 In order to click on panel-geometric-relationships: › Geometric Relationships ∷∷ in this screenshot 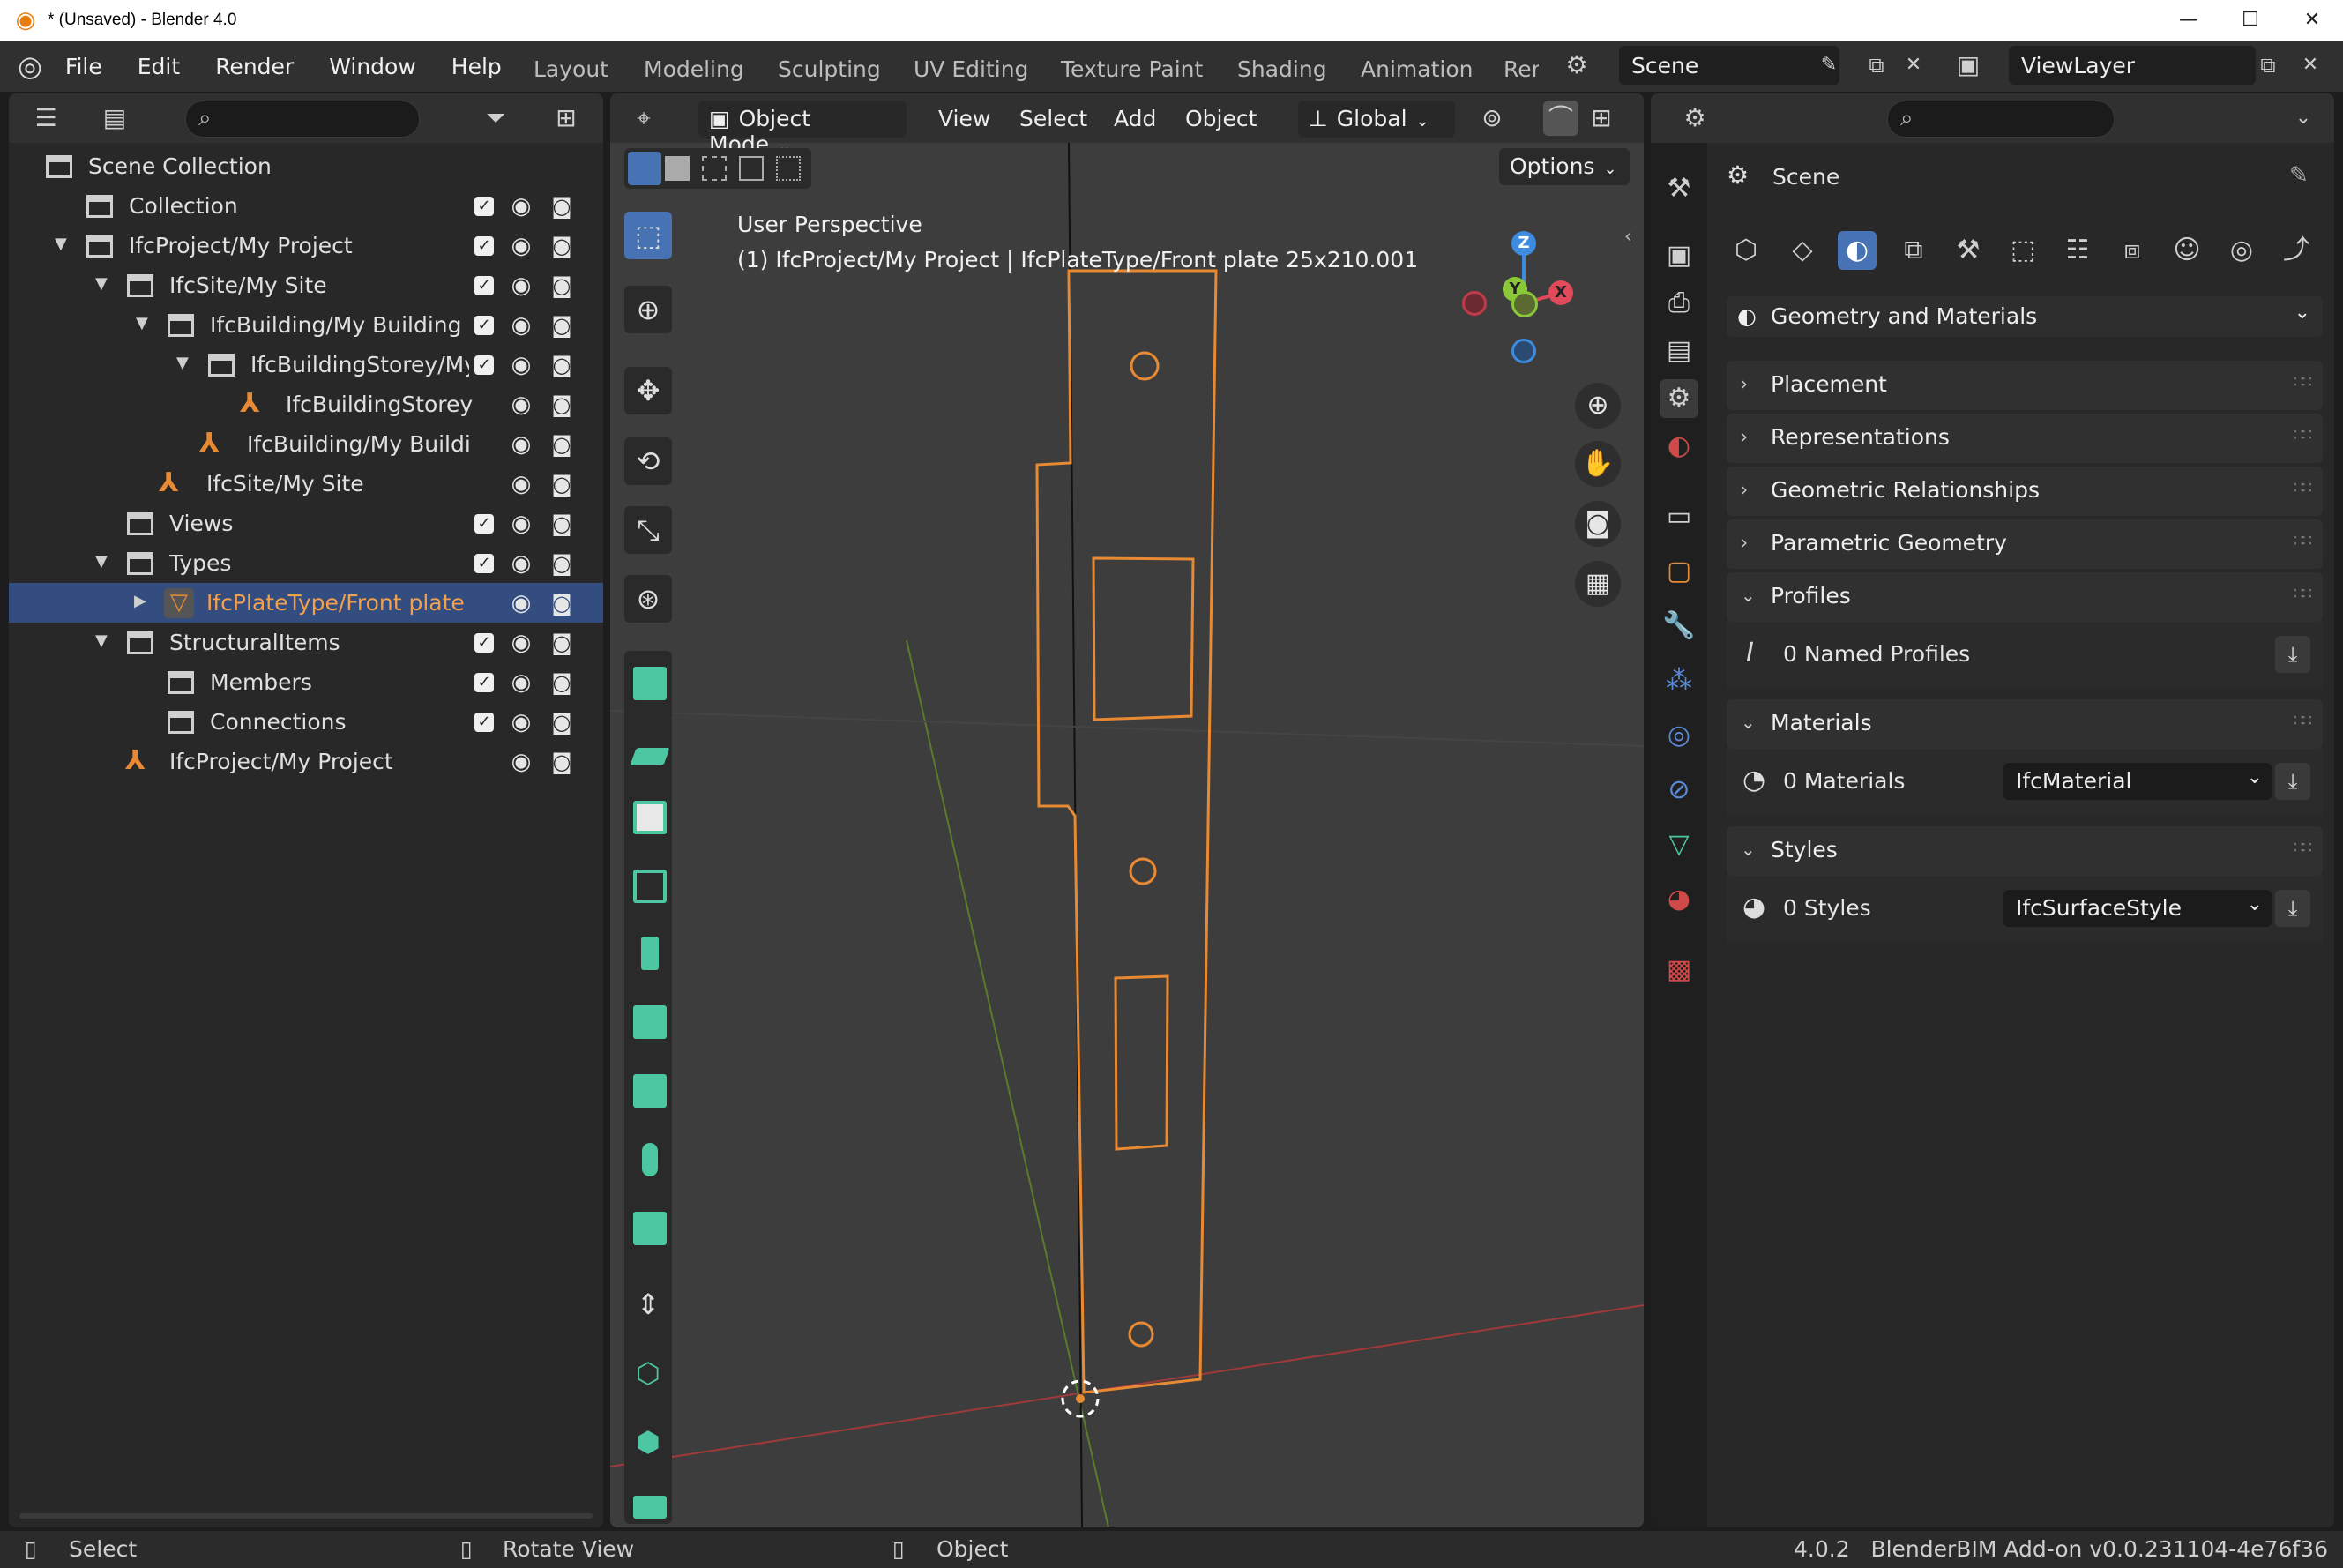, I will do `click(2025, 491)`.